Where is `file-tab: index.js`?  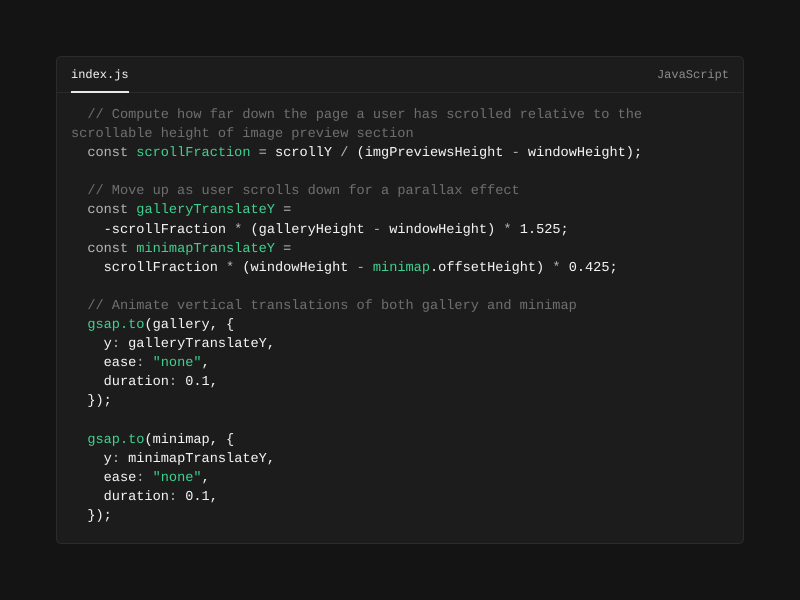 file-tab: index.js is located at coordinates (100, 75).